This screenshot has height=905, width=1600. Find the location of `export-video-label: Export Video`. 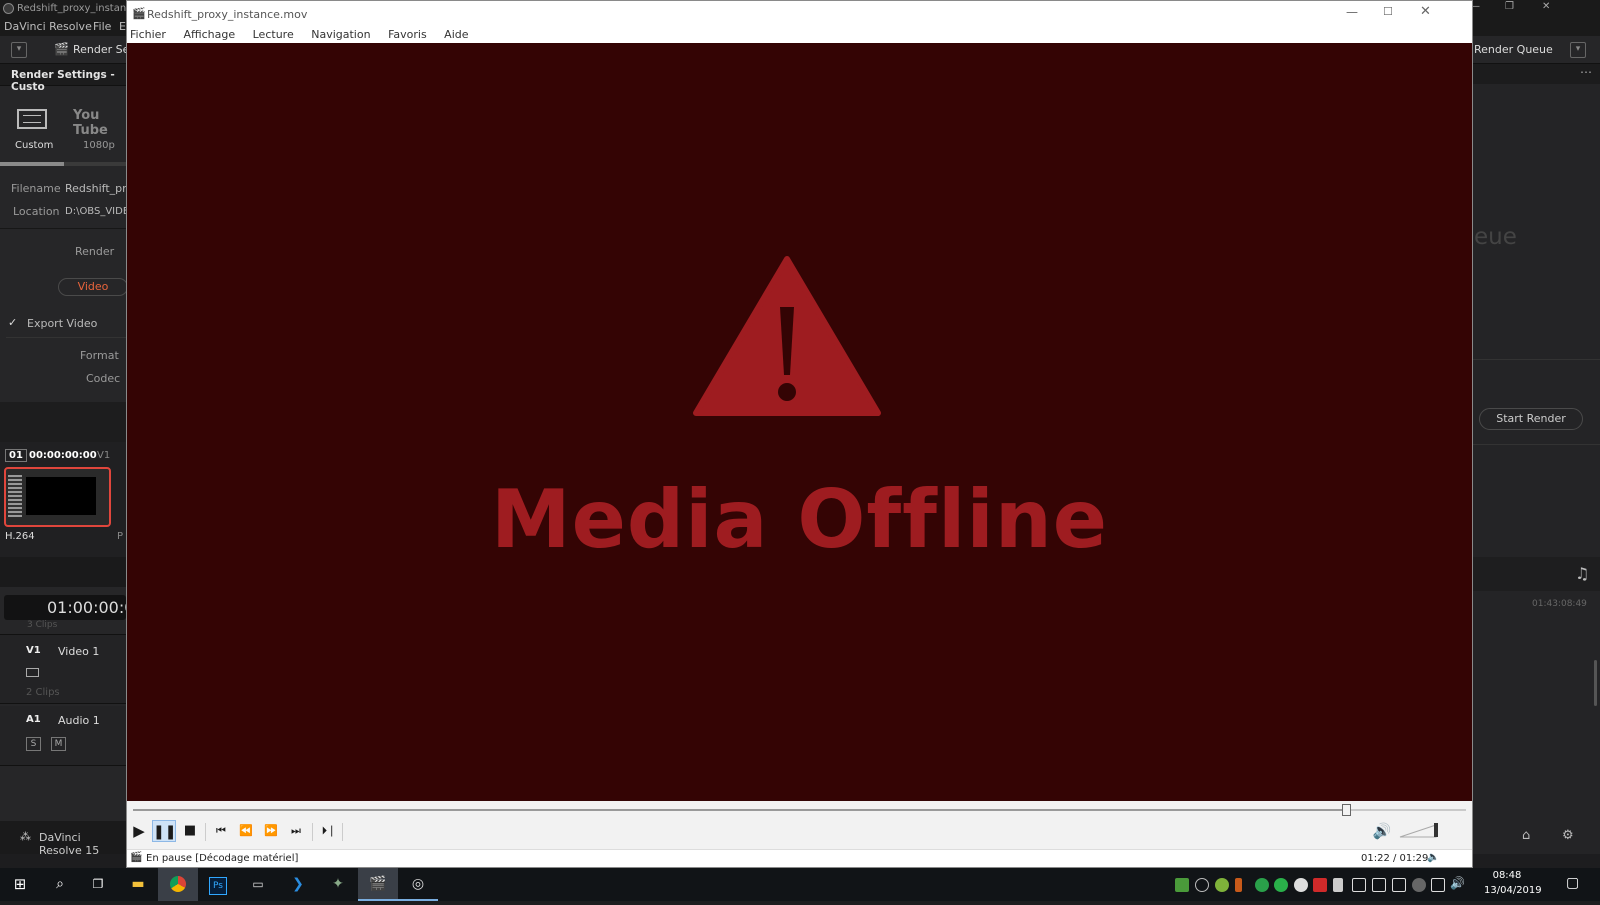

export-video-label: Export Video is located at coordinates (62, 323).